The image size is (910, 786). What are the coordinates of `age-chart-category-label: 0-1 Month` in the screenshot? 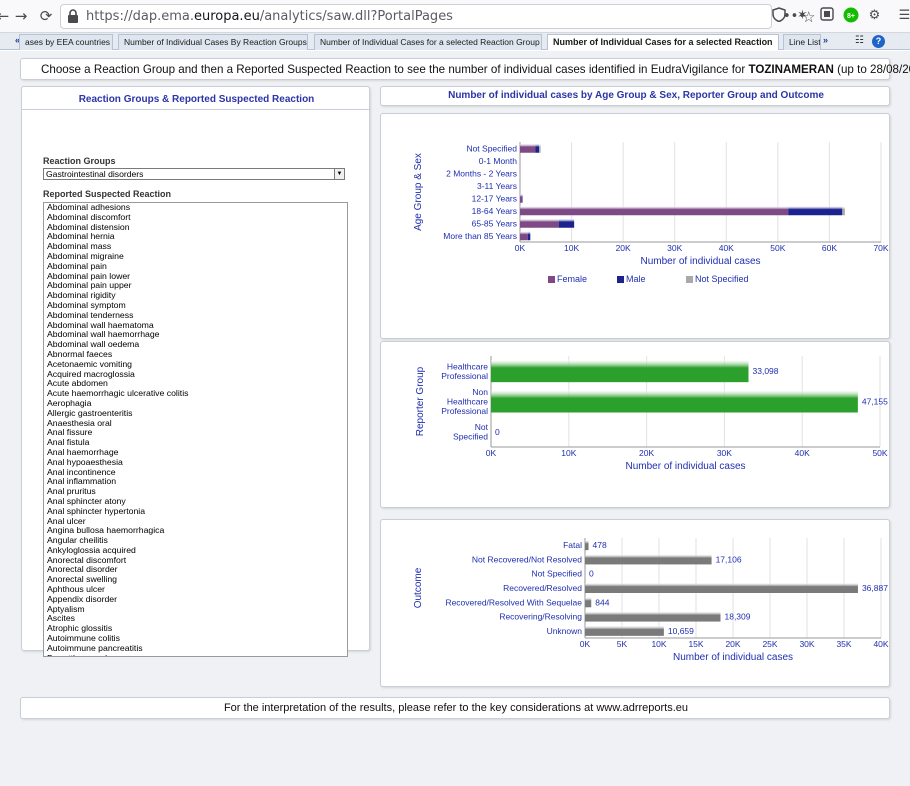 It's located at (498, 161).